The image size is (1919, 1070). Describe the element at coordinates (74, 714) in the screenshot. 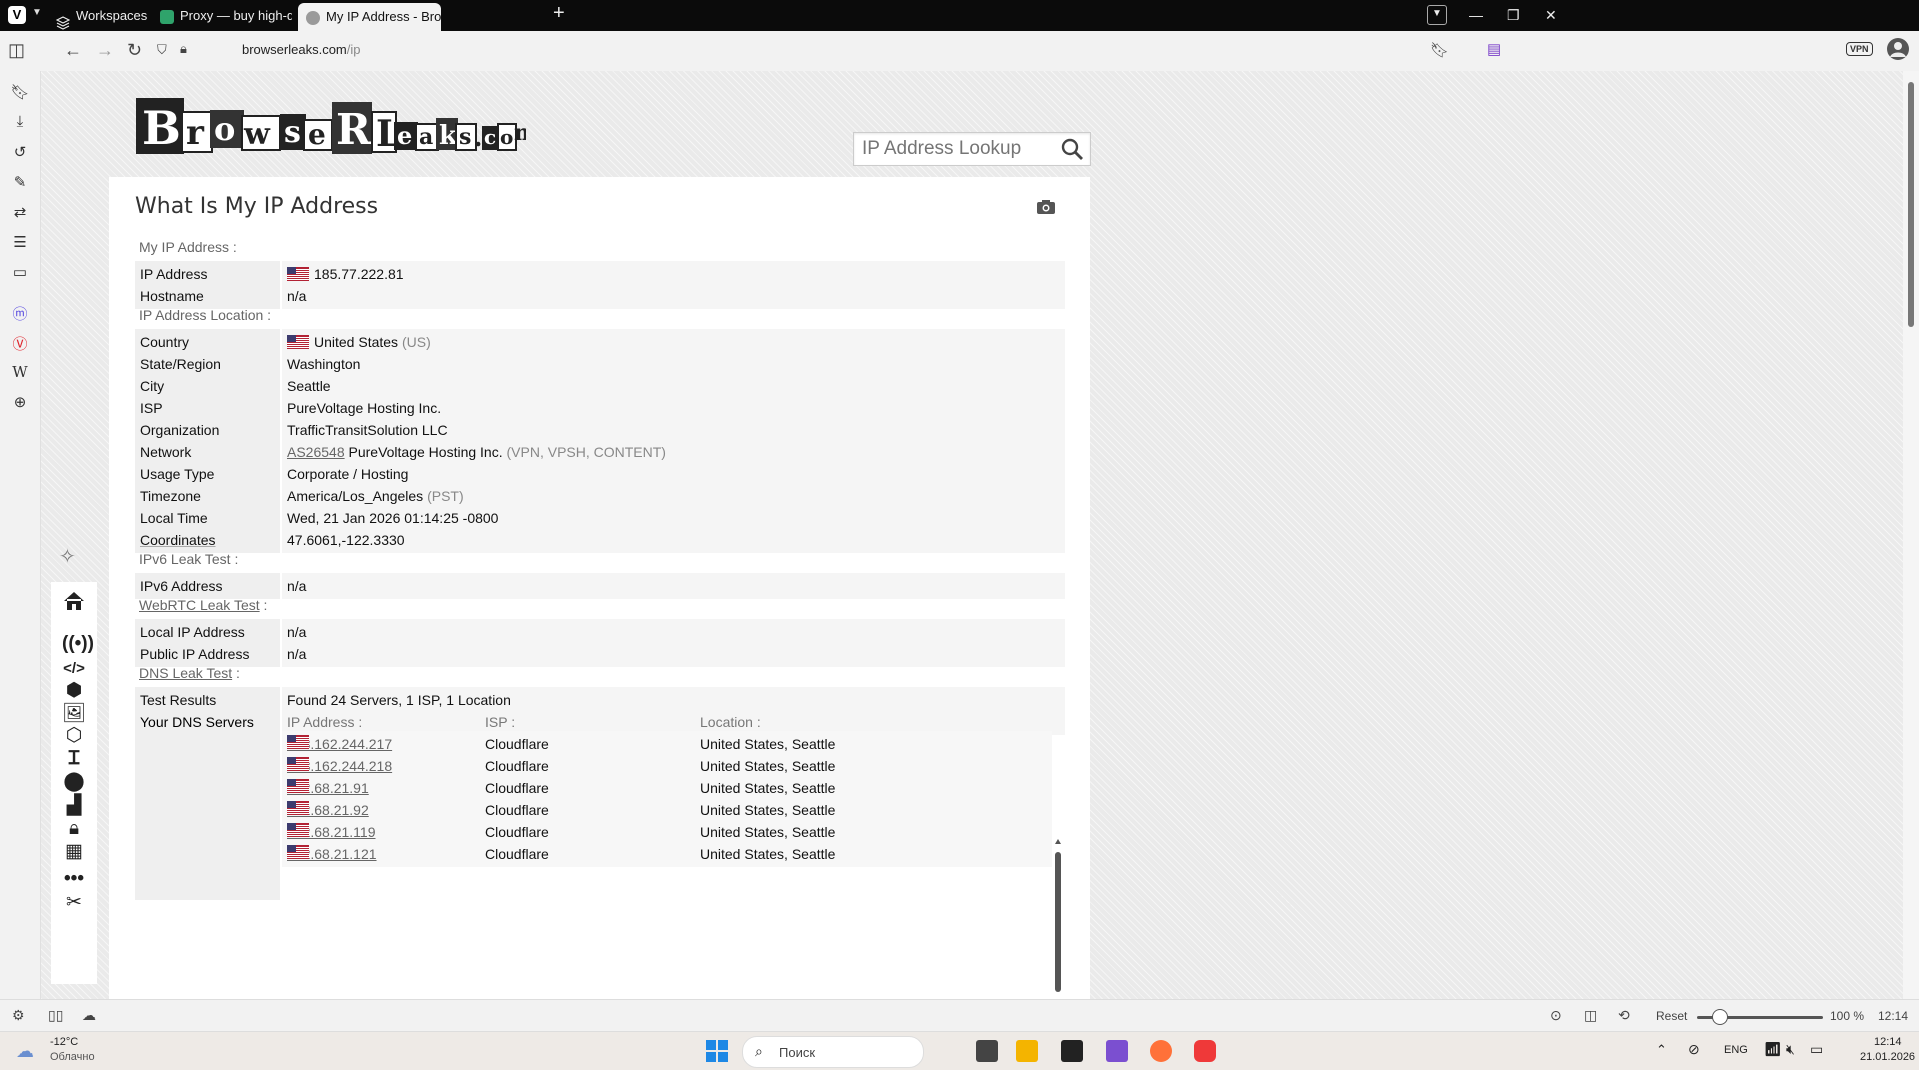

I see `canvas-image-icon: 🖼︎` at that location.